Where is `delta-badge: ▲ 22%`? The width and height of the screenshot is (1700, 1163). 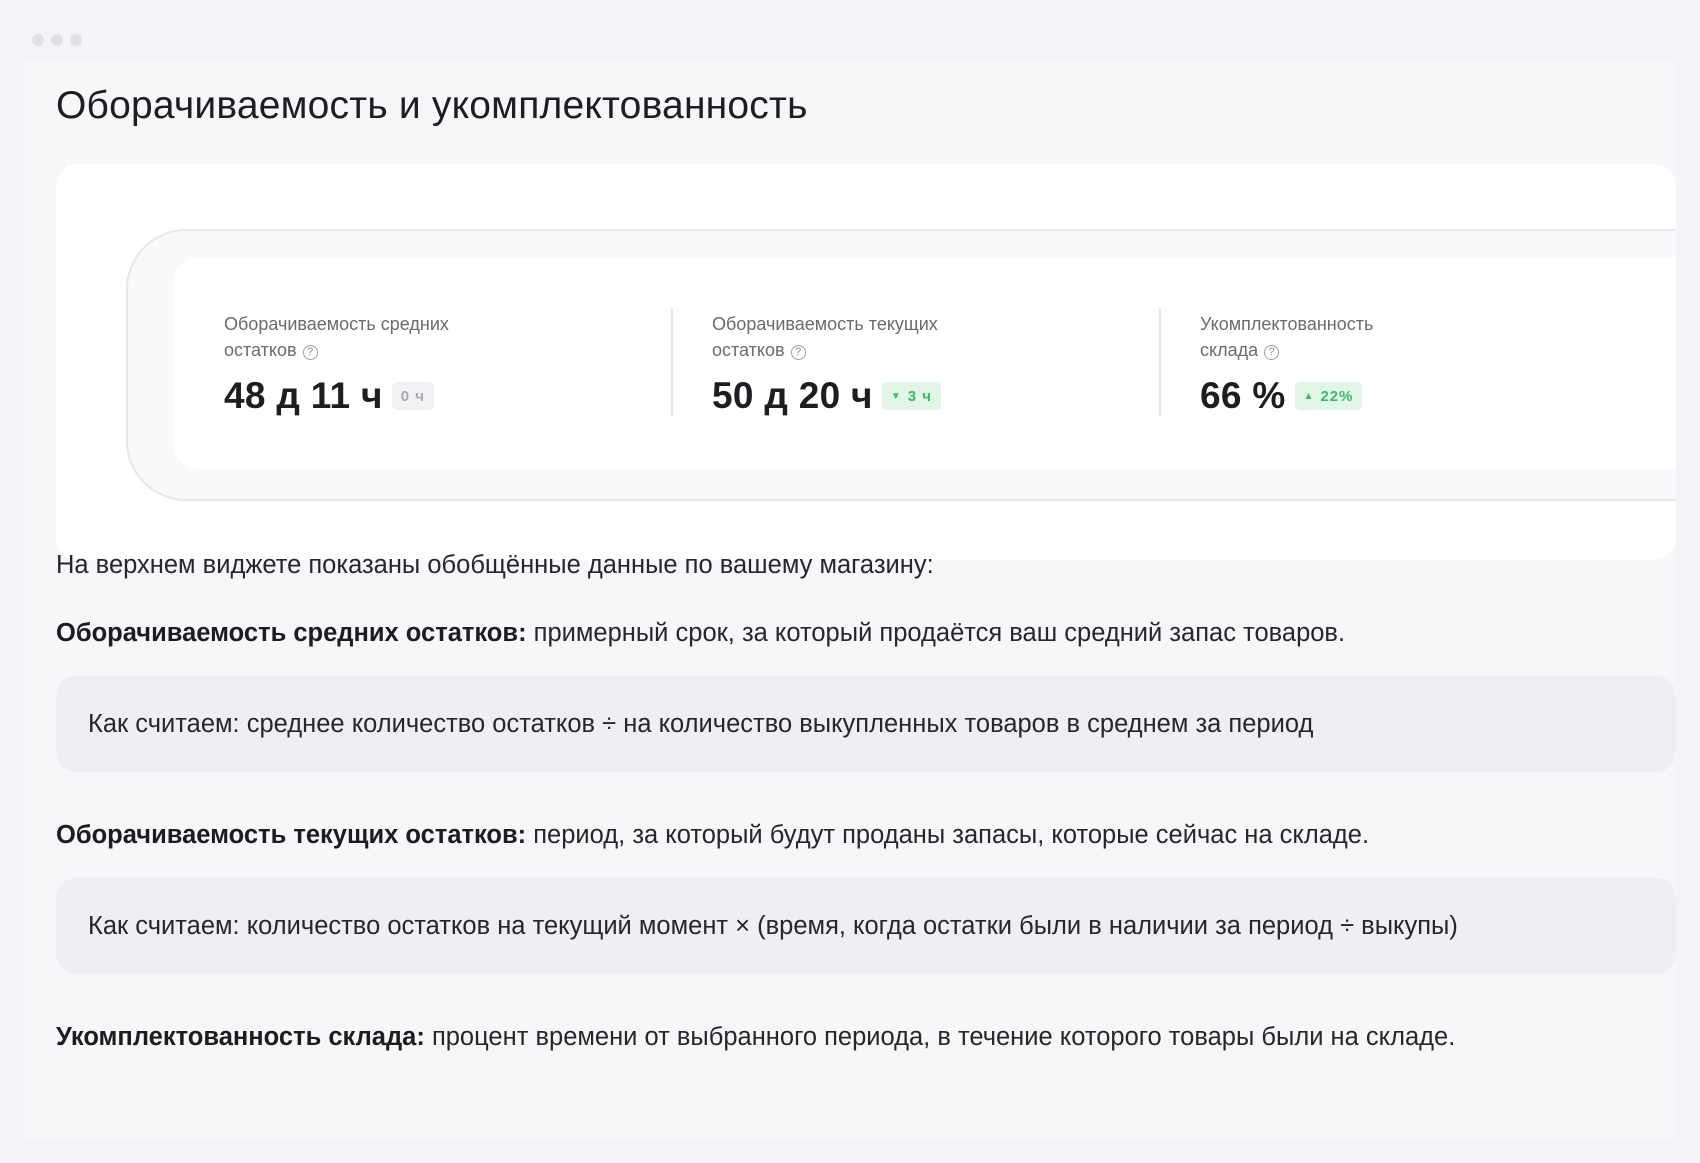
delta-badge: ▲ 22% is located at coordinates (1328, 396).